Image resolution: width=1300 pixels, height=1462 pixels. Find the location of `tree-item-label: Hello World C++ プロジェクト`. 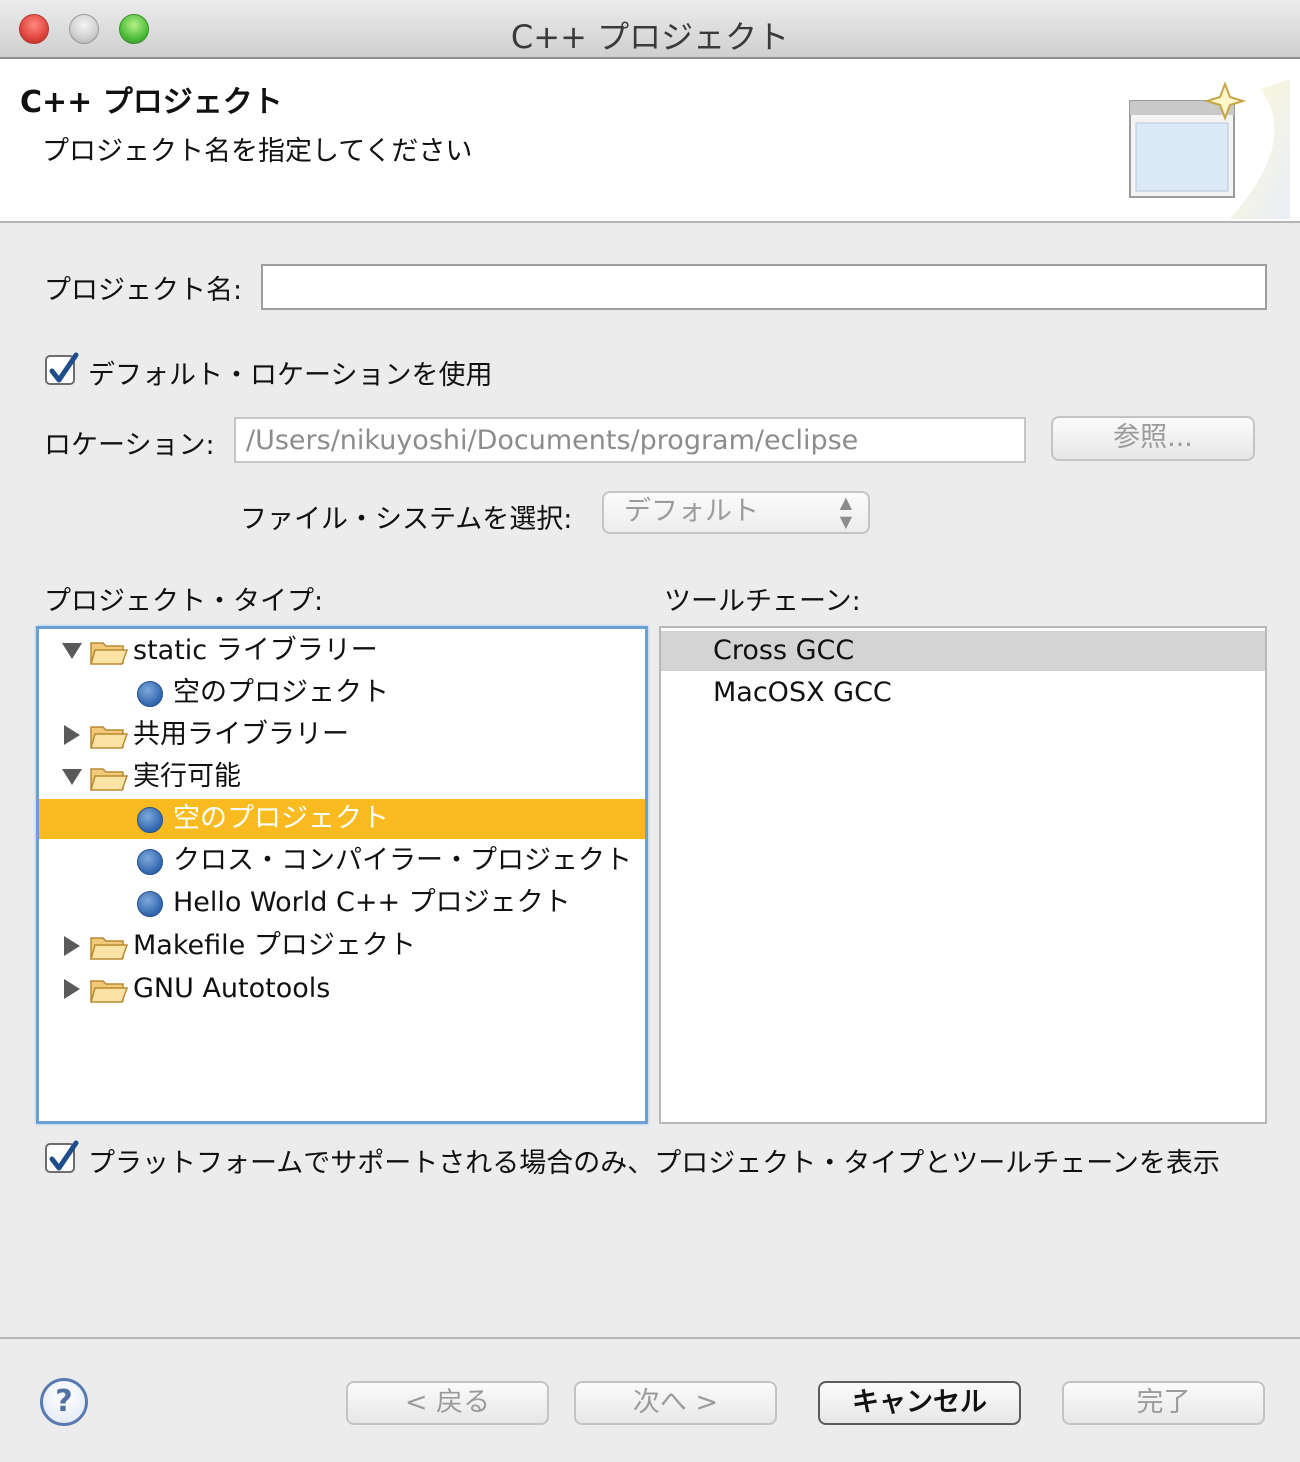

tree-item-label: Hello World C++ プロジェクト is located at coordinates (372, 902).